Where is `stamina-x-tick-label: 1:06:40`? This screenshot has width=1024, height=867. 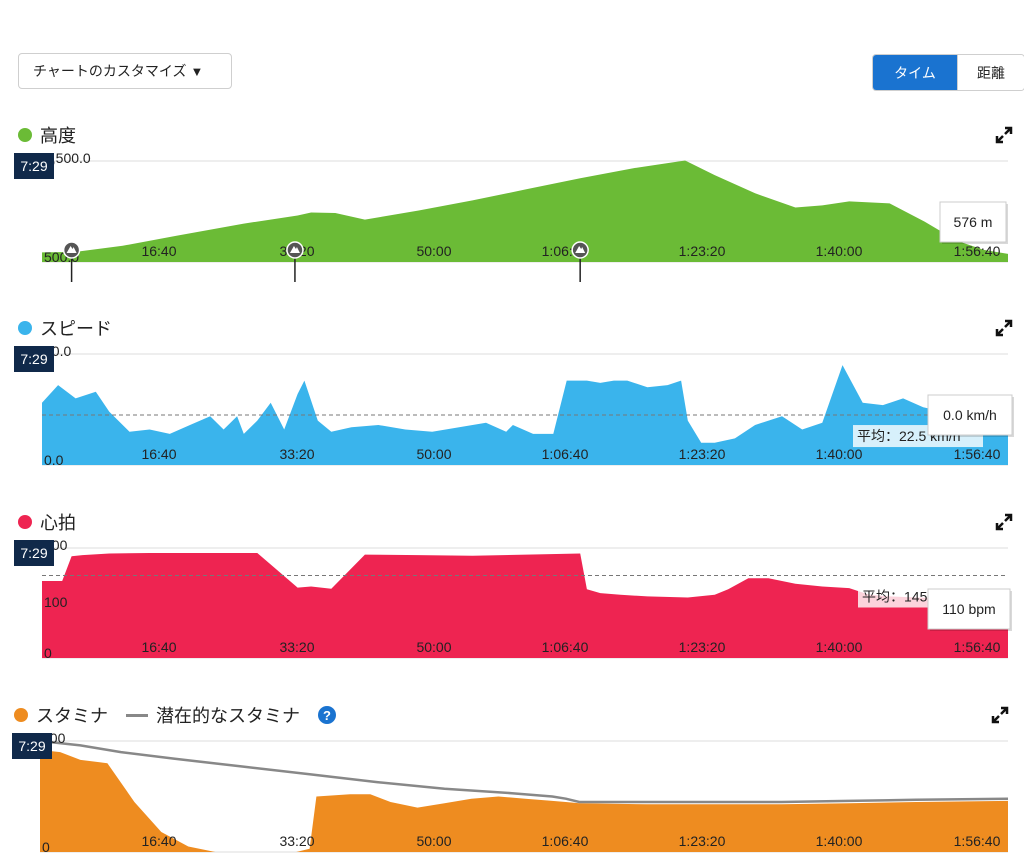
stamina-x-tick-label: 1:06:40 is located at coordinates (565, 841).